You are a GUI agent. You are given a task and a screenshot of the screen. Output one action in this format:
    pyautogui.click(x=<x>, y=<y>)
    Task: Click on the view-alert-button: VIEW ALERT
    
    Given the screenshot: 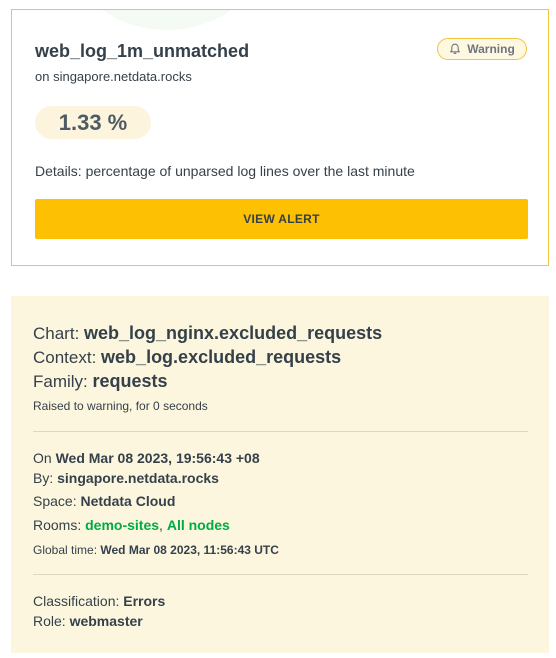 What is the action you would take?
    pyautogui.click(x=281, y=219)
    